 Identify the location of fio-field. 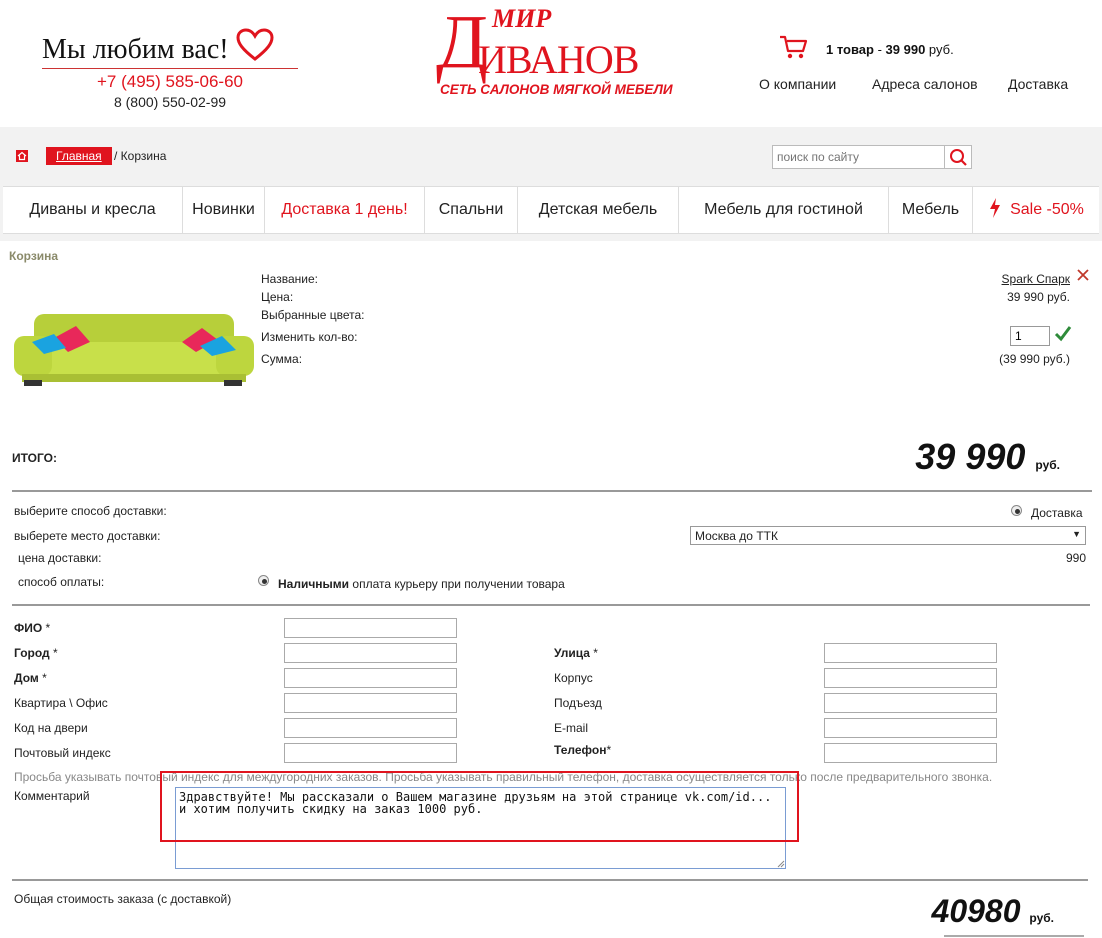
(370, 628).